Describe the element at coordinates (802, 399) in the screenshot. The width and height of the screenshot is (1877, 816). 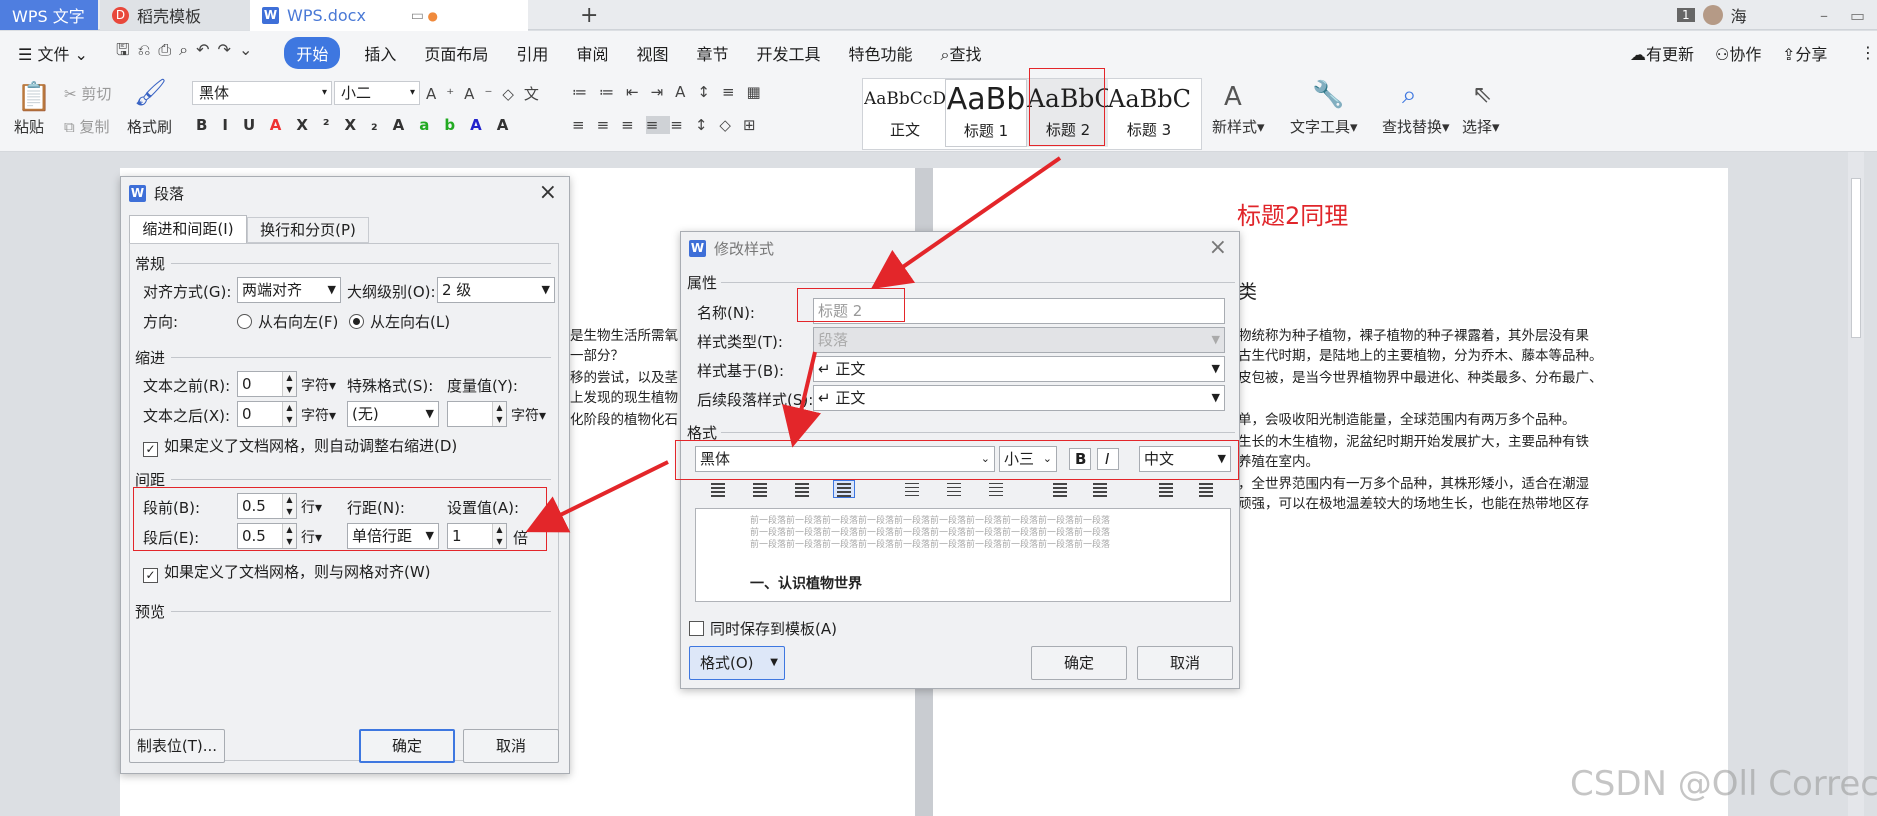
I see `arrow-to-format-row` at that location.